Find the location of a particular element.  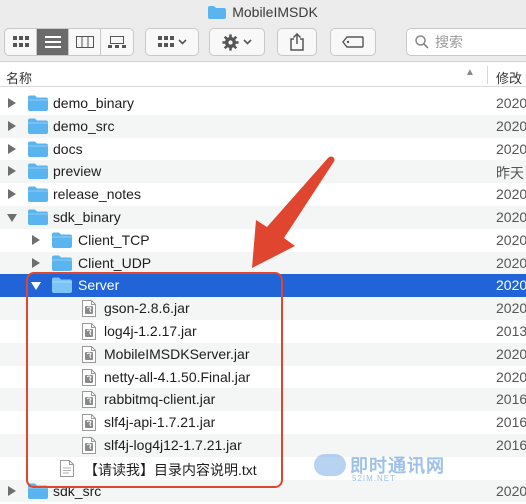

search-field: 搜索 is located at coordinates (466, 42).